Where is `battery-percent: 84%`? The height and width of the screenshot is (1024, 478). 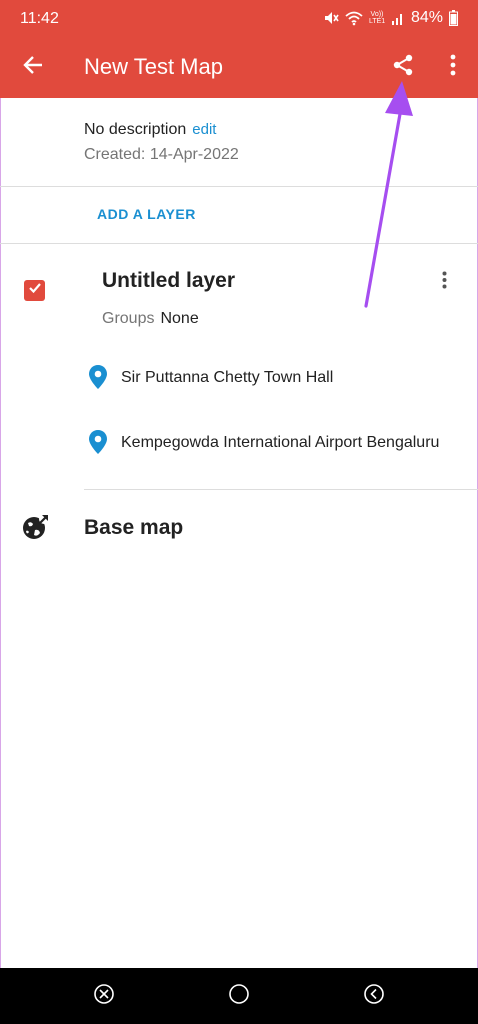
battery-percent: 84% is located at coordinates (426, 17).